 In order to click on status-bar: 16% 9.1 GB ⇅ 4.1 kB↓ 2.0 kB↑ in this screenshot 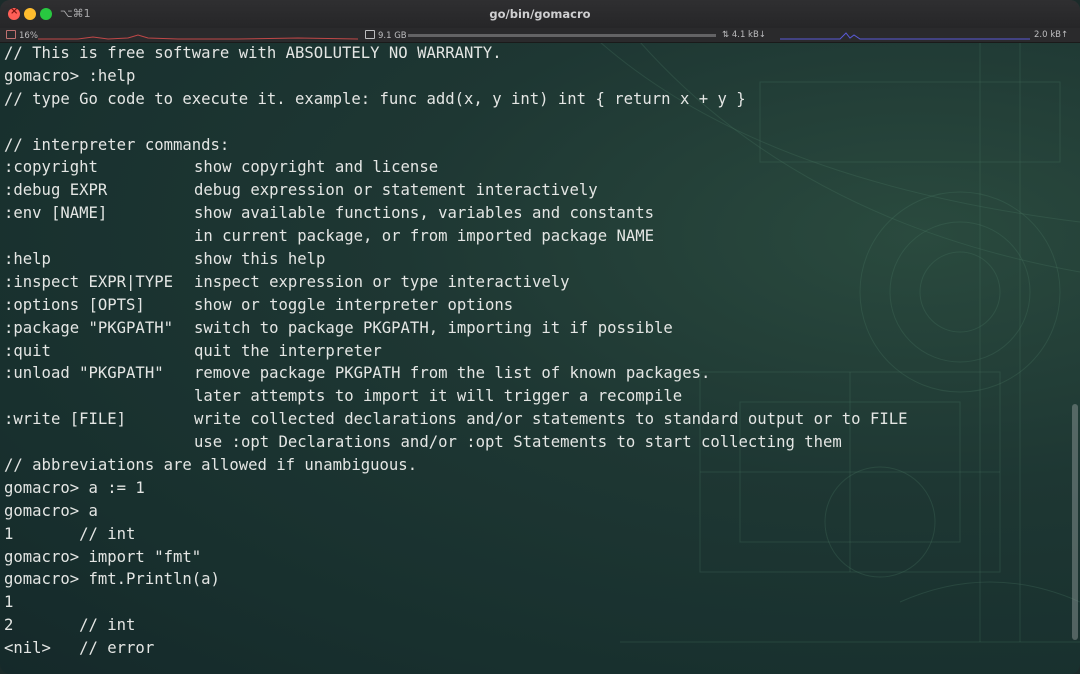, I will do `click(540, 35)`.